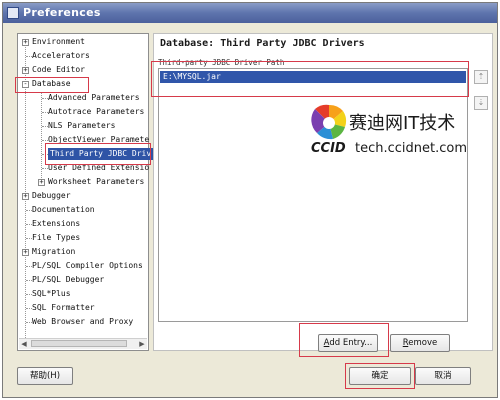  Describe the element at coordinates (98, 140) in the screenshot. I see `tree-item-objectviewer-parameters: ObjectViewer Paramete` at that location.